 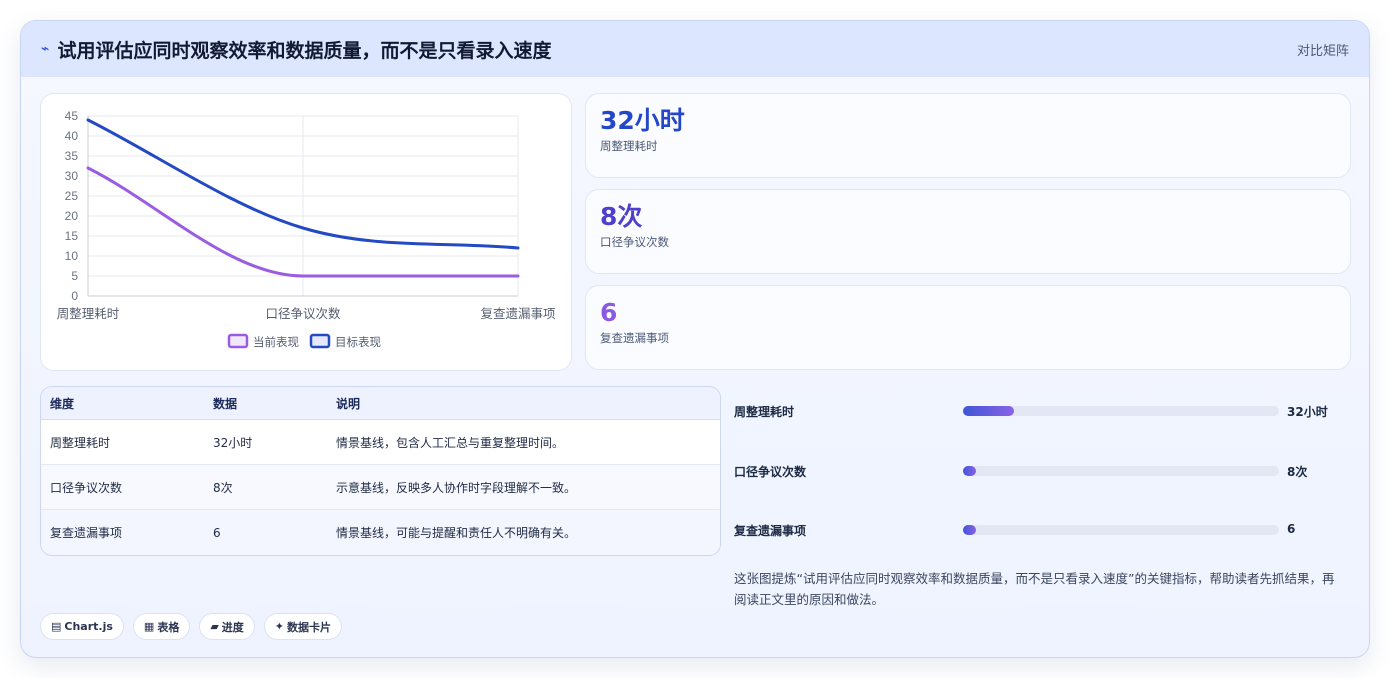 I want to click on card-header: ⌁ 试用评估应同时观察效率和数据质量，而不是只看录入速度 对比矩阵, so click(x=695, y=49).